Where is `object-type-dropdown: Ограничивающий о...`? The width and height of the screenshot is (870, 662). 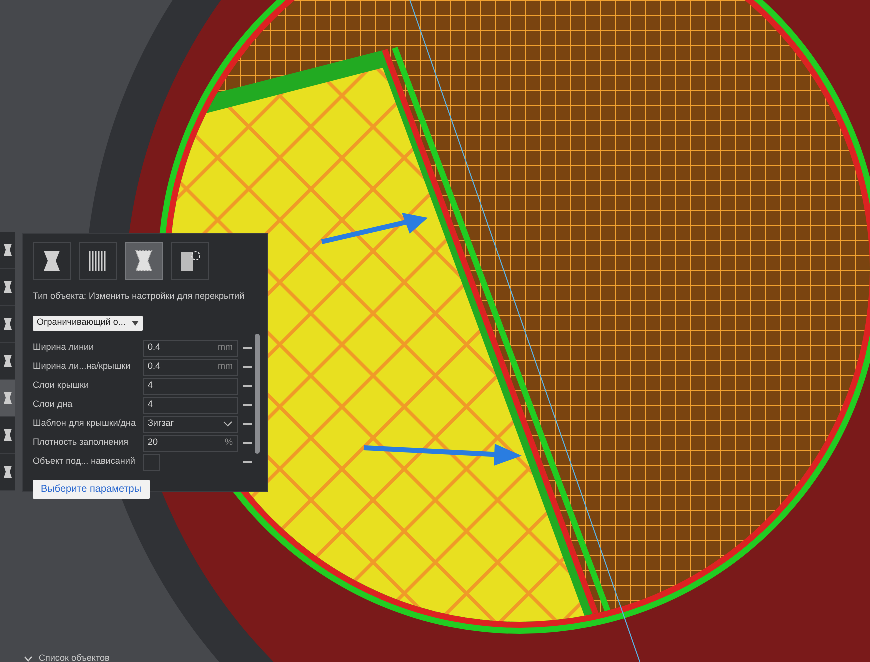 object-type-dropdown: Ограничивающий о... is located at coordinates (88, 323).